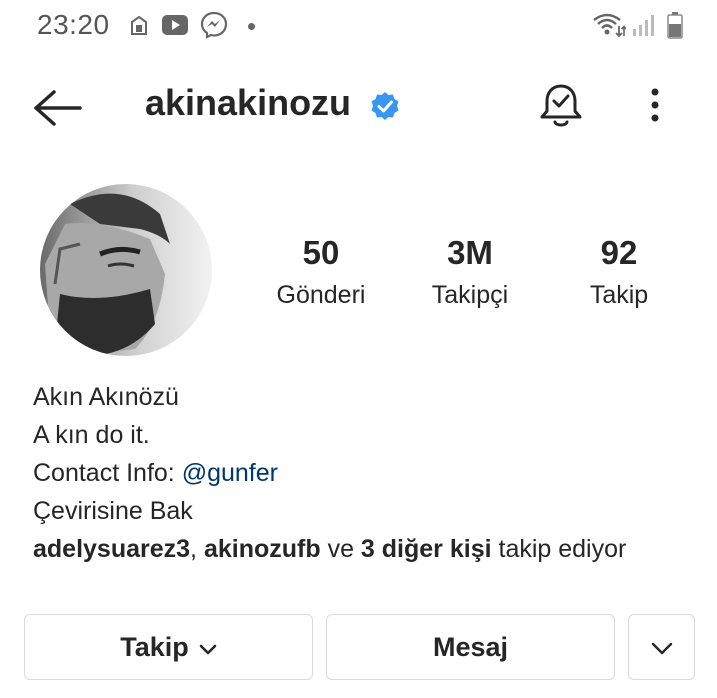 This screenshot has width=717, height=698. What do you see at coordinates (385, 108) in the screenshot?
I see `verified-badge-icon` at bounding box center [385, 108].